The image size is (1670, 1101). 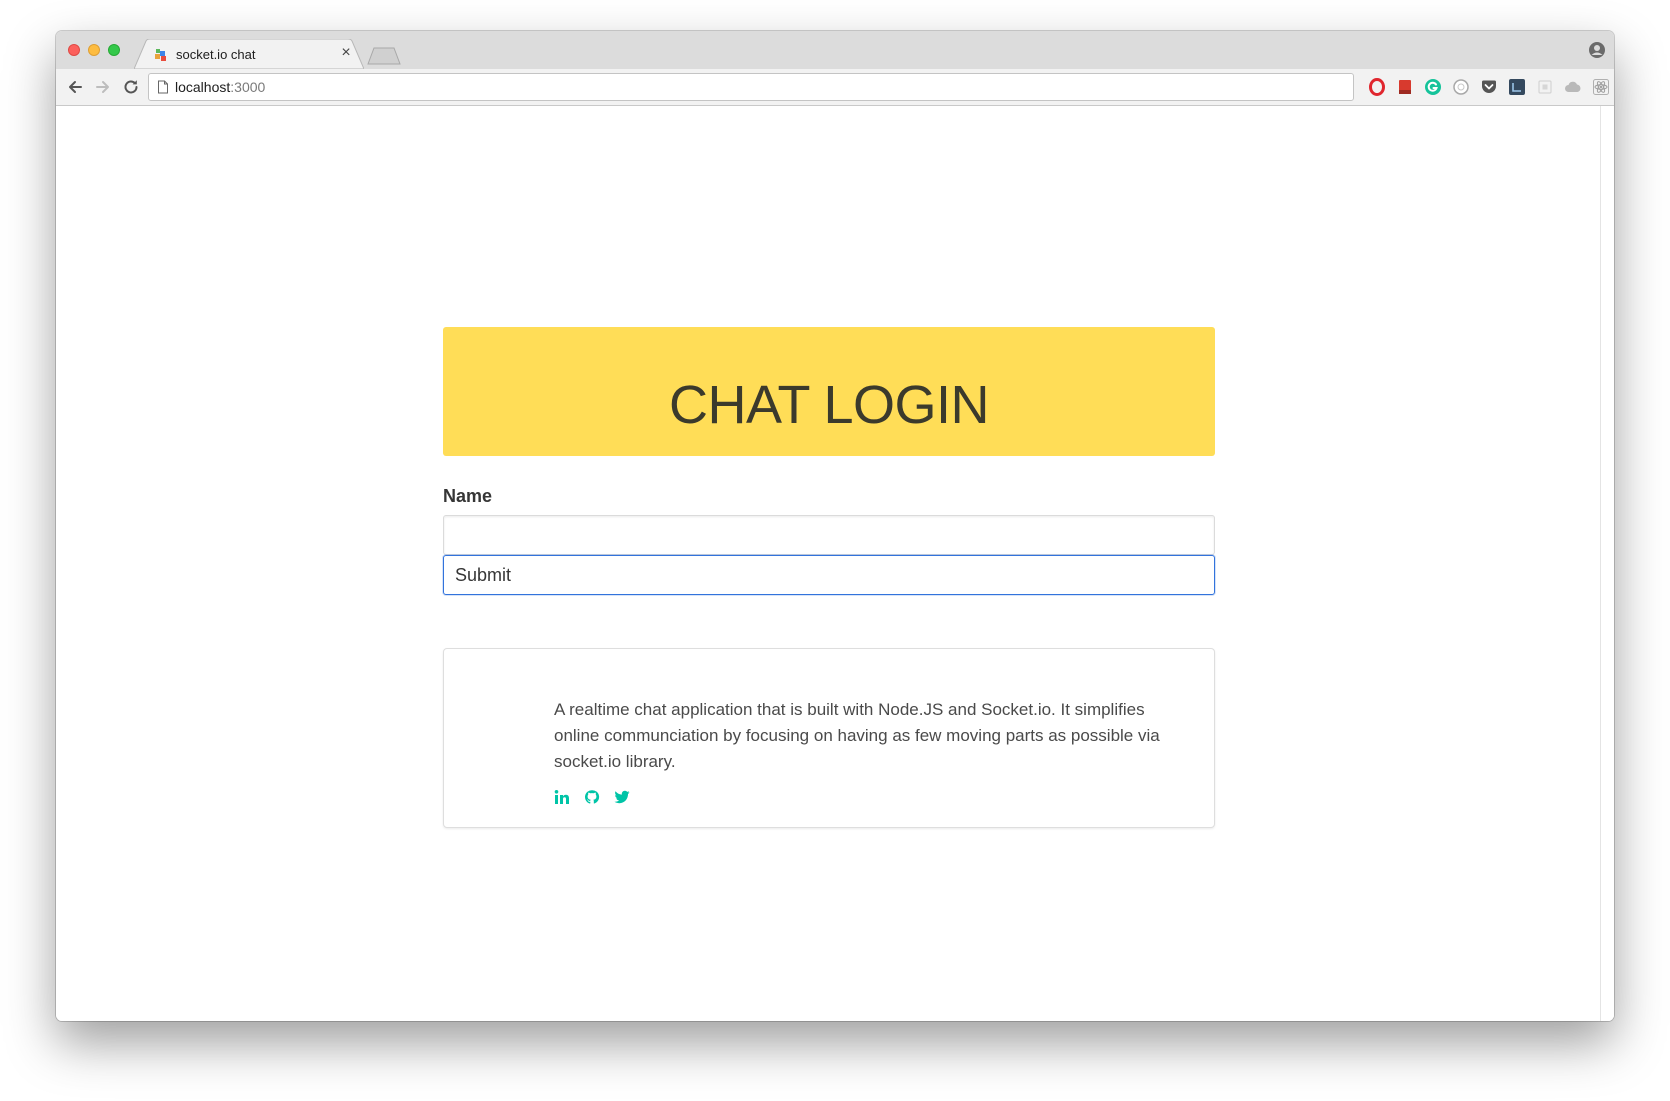 What do you see at coordinates (562, 797) in the screenshot?
I see `linkedin-icon` at bounding box center [562, 797].